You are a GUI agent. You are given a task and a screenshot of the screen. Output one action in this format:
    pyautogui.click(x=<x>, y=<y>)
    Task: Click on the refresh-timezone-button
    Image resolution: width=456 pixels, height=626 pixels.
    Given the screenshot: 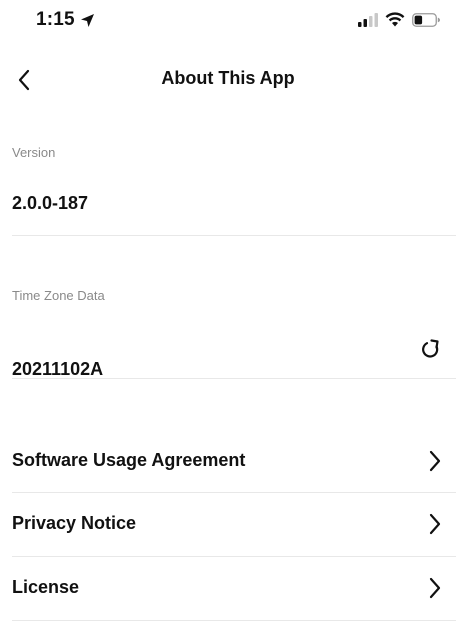 What is the action you would take?
    pyautogui.click(x=431, y=350)
    